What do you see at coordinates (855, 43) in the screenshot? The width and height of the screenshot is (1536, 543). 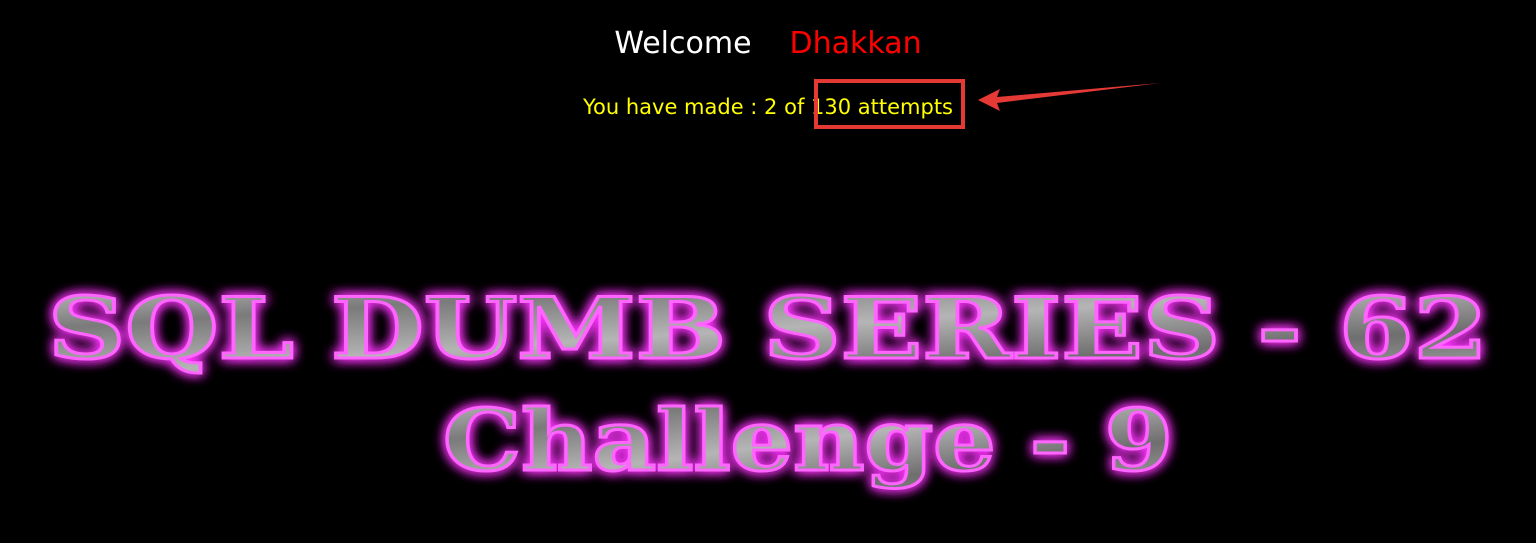 I see `user-name: Dhakkan` at bounding box center [855, 43].